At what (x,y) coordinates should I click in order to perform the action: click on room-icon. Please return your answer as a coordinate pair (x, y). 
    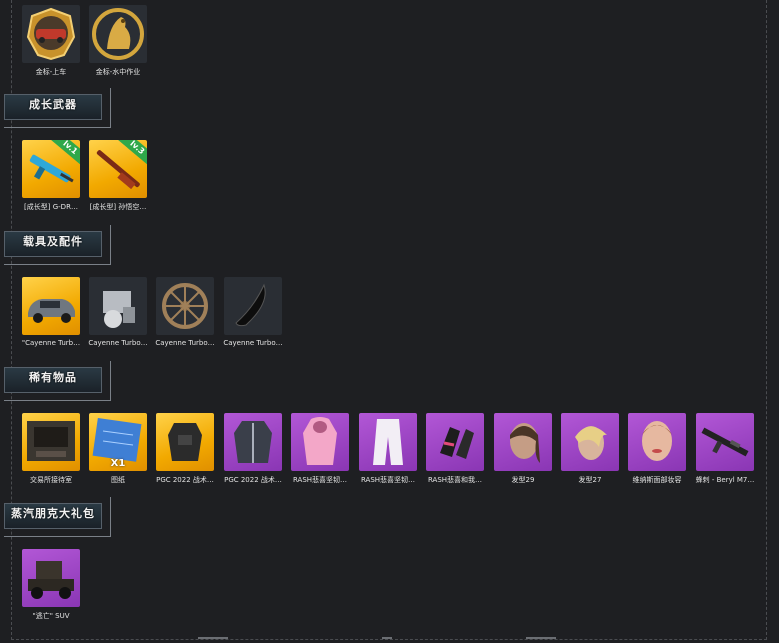
    Looking at the image, I should click on (51, 442).